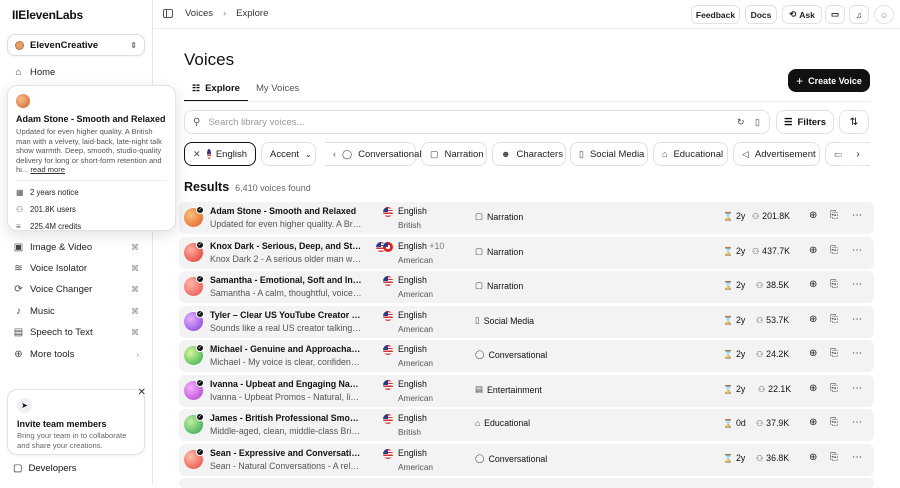  What do you see at coordinates (76, 354) in the screenshot?
I see `sidebar-item-more-tools: ⊕ More tools ›` at bounding box center [76, 354].